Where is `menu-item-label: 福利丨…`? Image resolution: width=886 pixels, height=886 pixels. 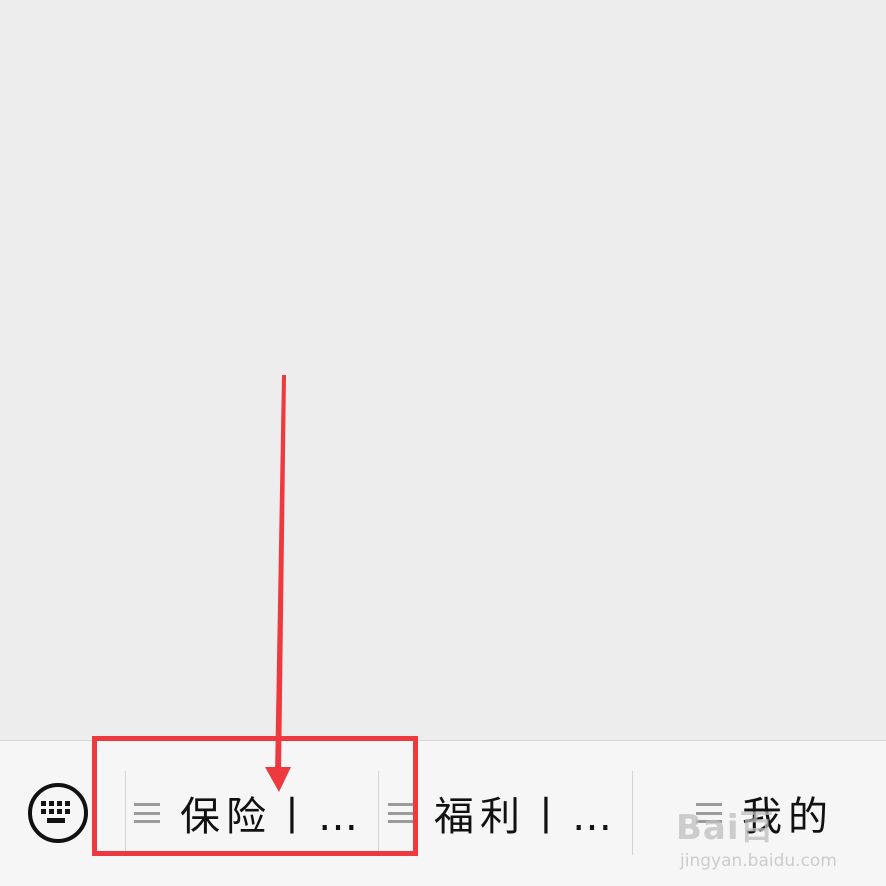 menu-item-label: 福利丨… is located at coordinates (526, 817).